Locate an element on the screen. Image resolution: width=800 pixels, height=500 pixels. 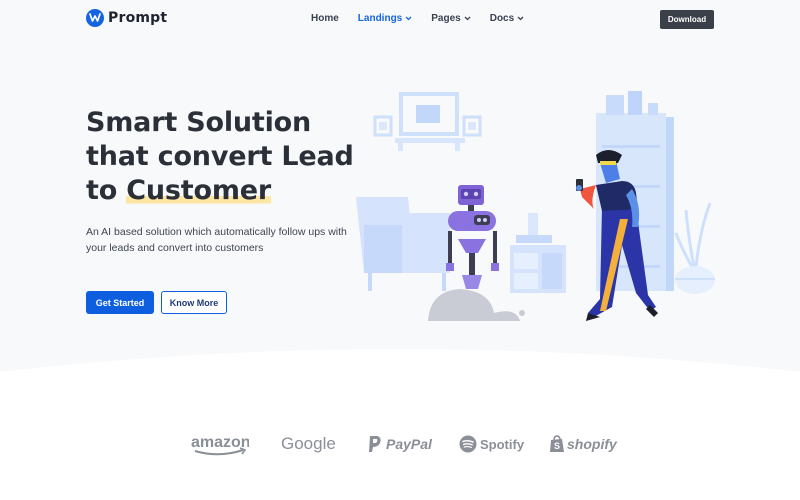
know-more-button: Know More is located at coordinates (194, 302).